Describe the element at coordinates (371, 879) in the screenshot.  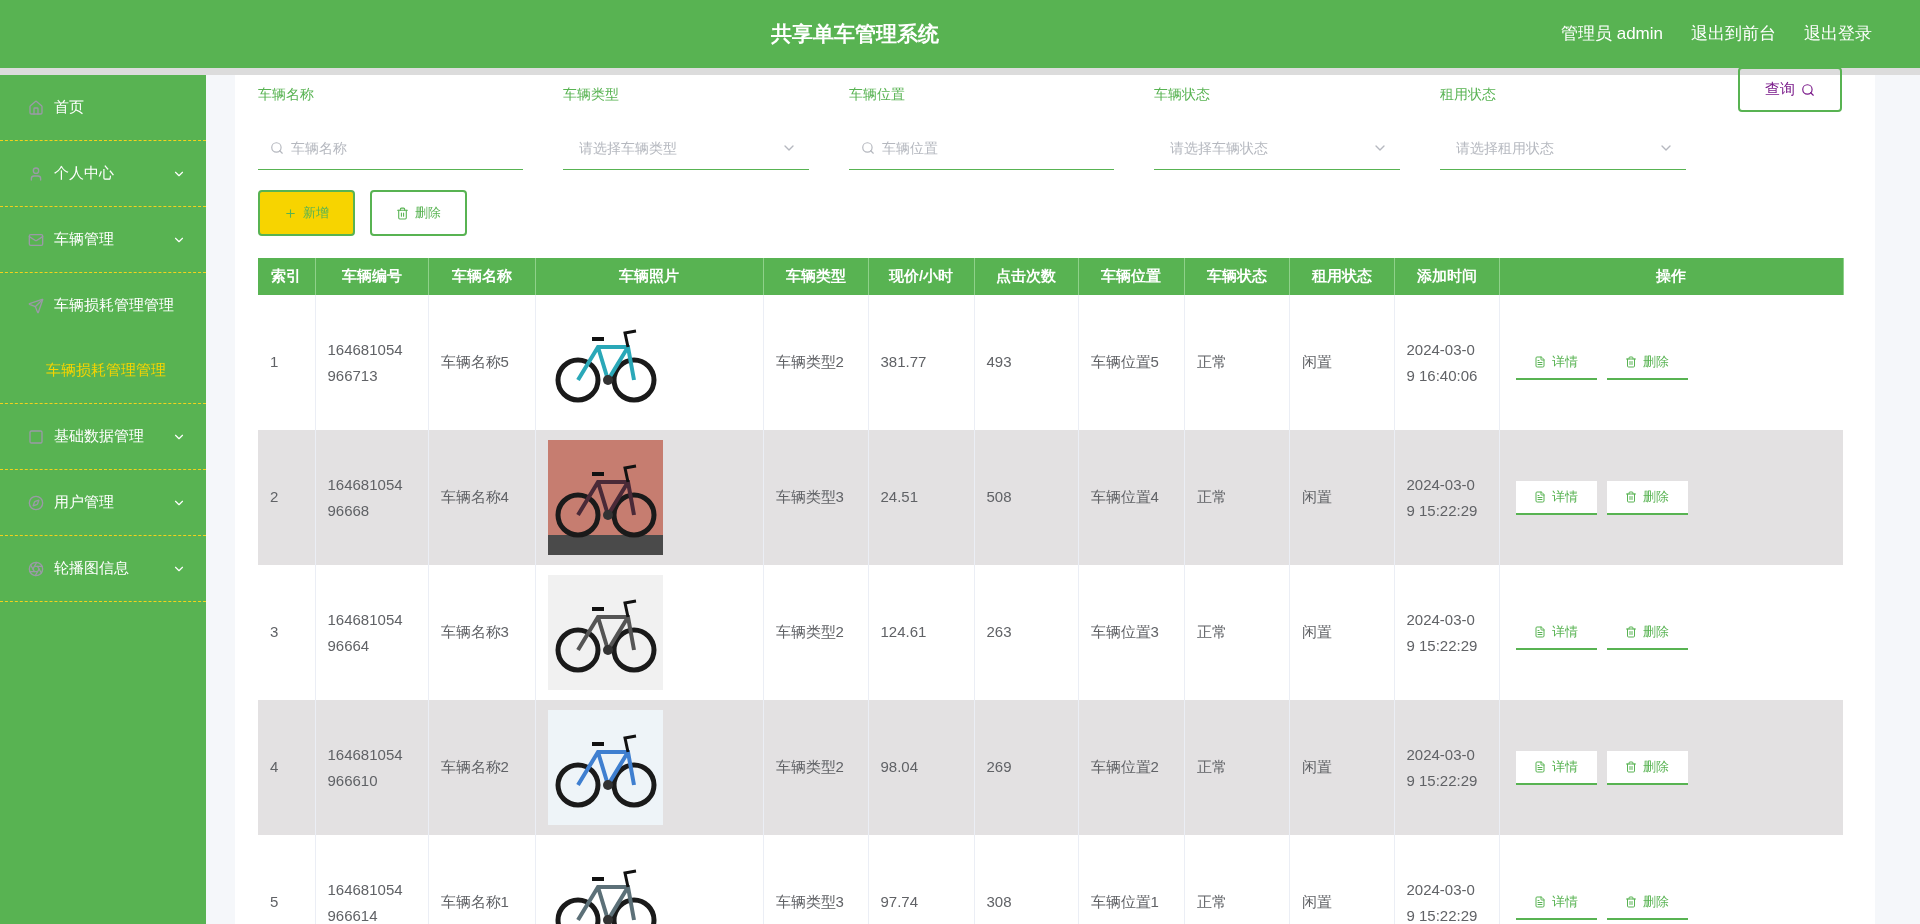
I see `table-cell: 164681054966614` at that location.